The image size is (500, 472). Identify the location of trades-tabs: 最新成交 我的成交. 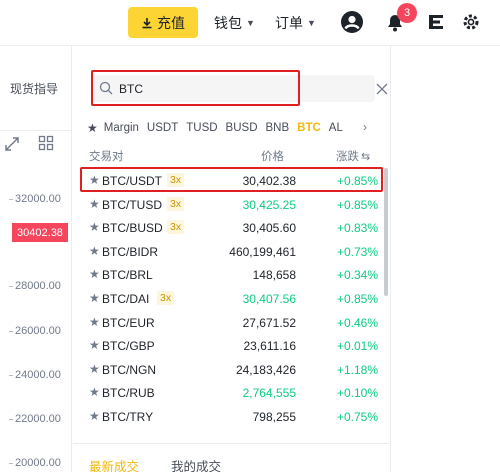
(231, 457).